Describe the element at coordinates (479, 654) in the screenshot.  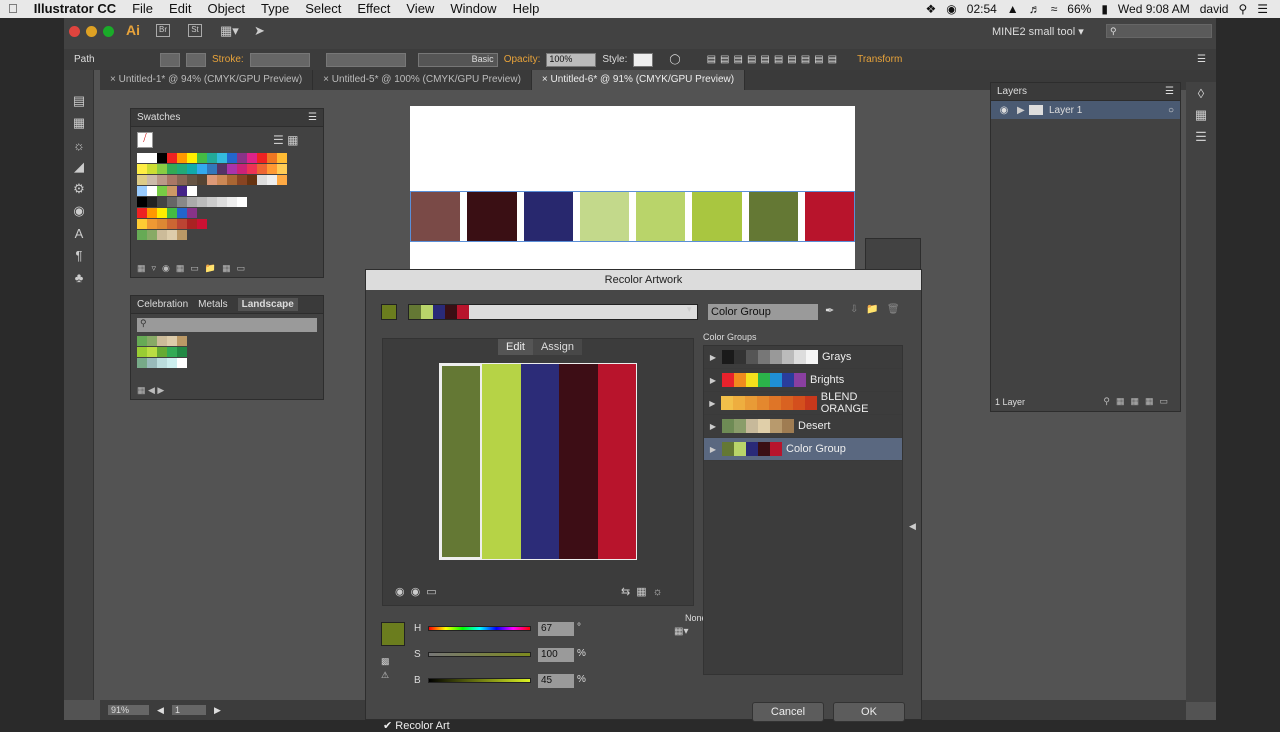
I see `saturation-slider` at that location.